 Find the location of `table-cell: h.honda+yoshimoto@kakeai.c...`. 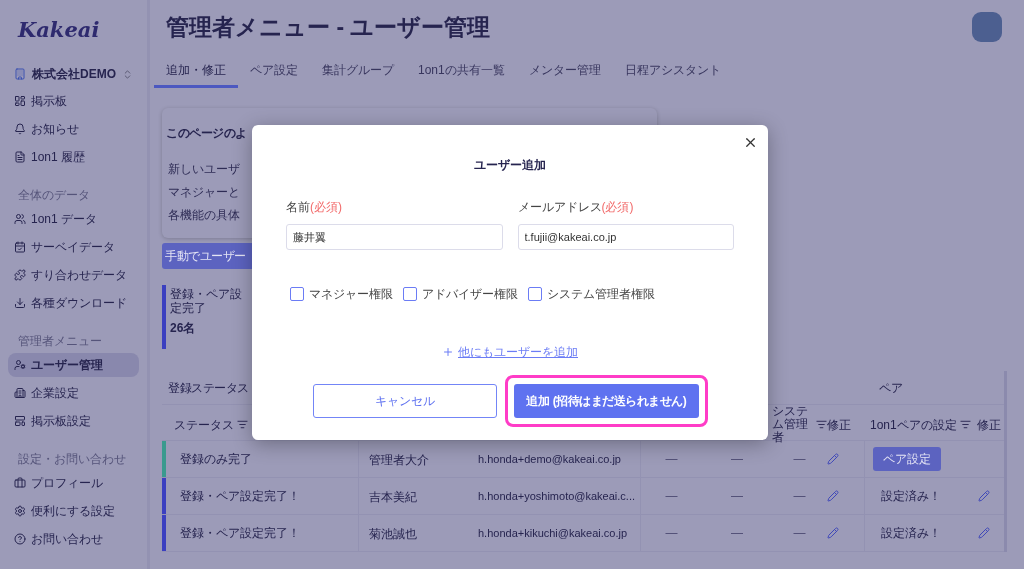

table-cell: h.honda+yoshimoto@kakeai.c... is located at coordinates (556, 496).